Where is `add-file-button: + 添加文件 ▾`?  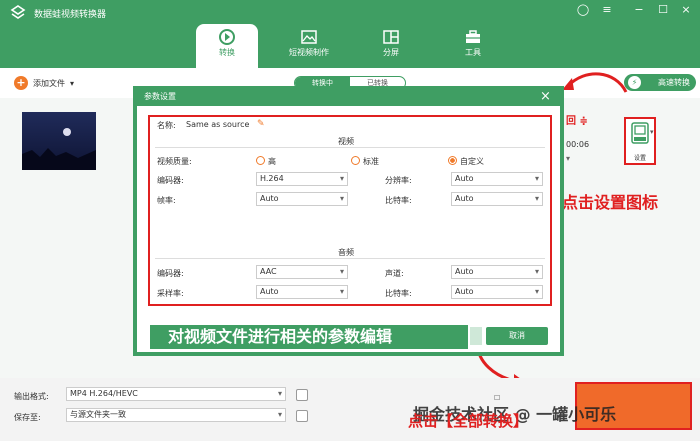 add-file-button: + 添加文件 ▾ is located at coordinates (44, 83).